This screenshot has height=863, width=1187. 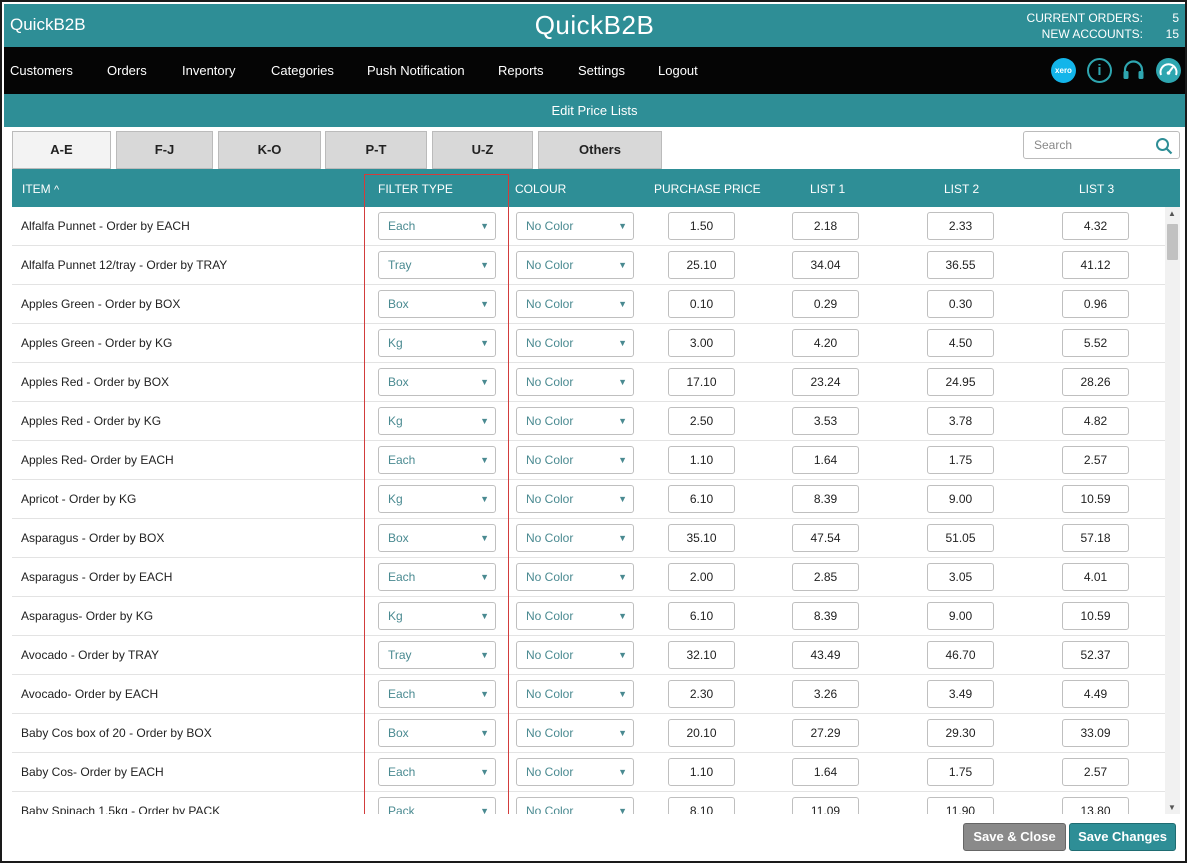 What do you see at coordinates (437, 265) in the screenshot?
I see `filter-type-select: Tray ▼` at bounding box center [437, 265].